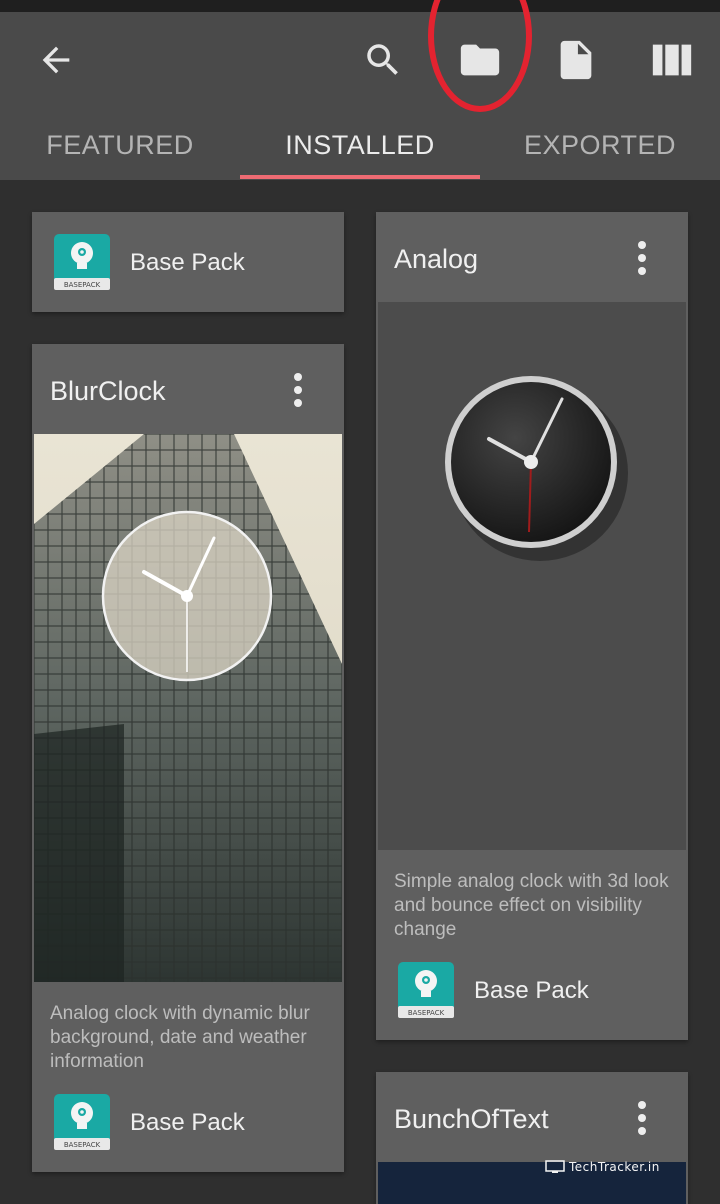 Image resolution: width=720 pixels, height=1204 pixels. What do you see at coordinates (642, 1118) in the screenshot?
I see `bunchoftext-menu-button` at bounding box center [642, 1118].